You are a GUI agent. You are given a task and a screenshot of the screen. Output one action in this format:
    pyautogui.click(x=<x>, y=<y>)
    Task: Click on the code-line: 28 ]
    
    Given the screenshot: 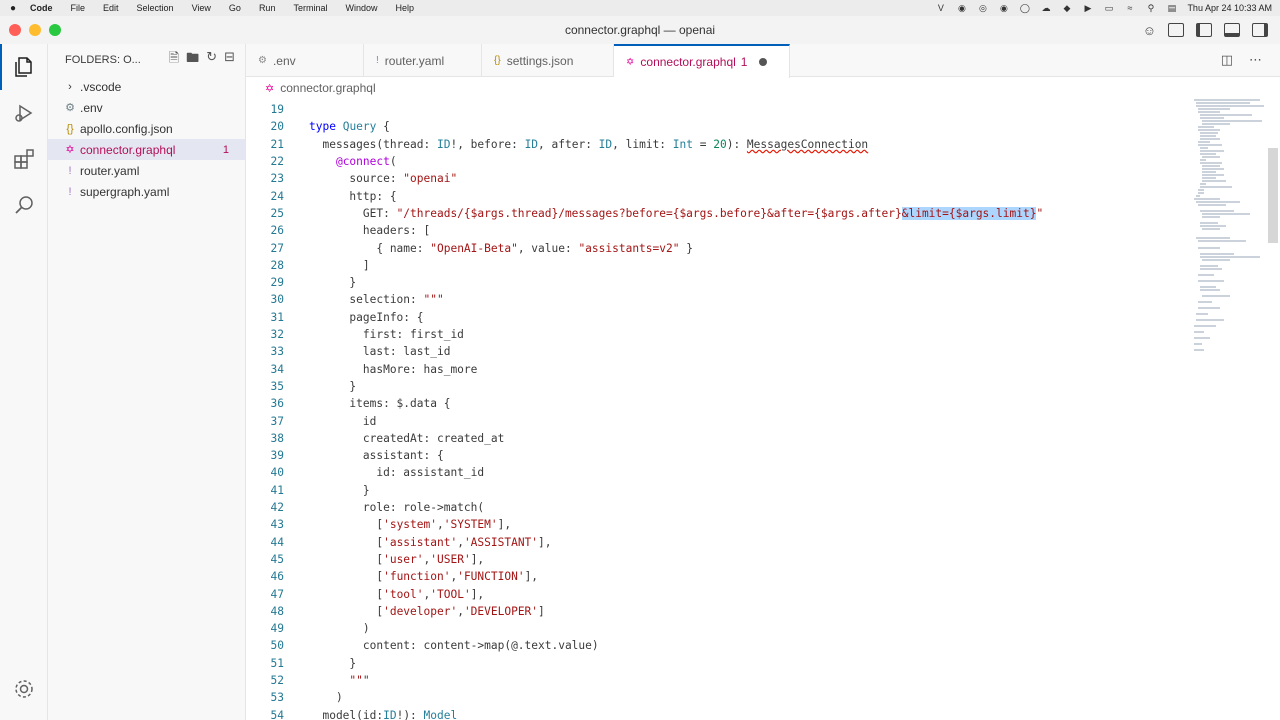 What is the action you would take?
    pyautogui.click(x=718, y=265)
    